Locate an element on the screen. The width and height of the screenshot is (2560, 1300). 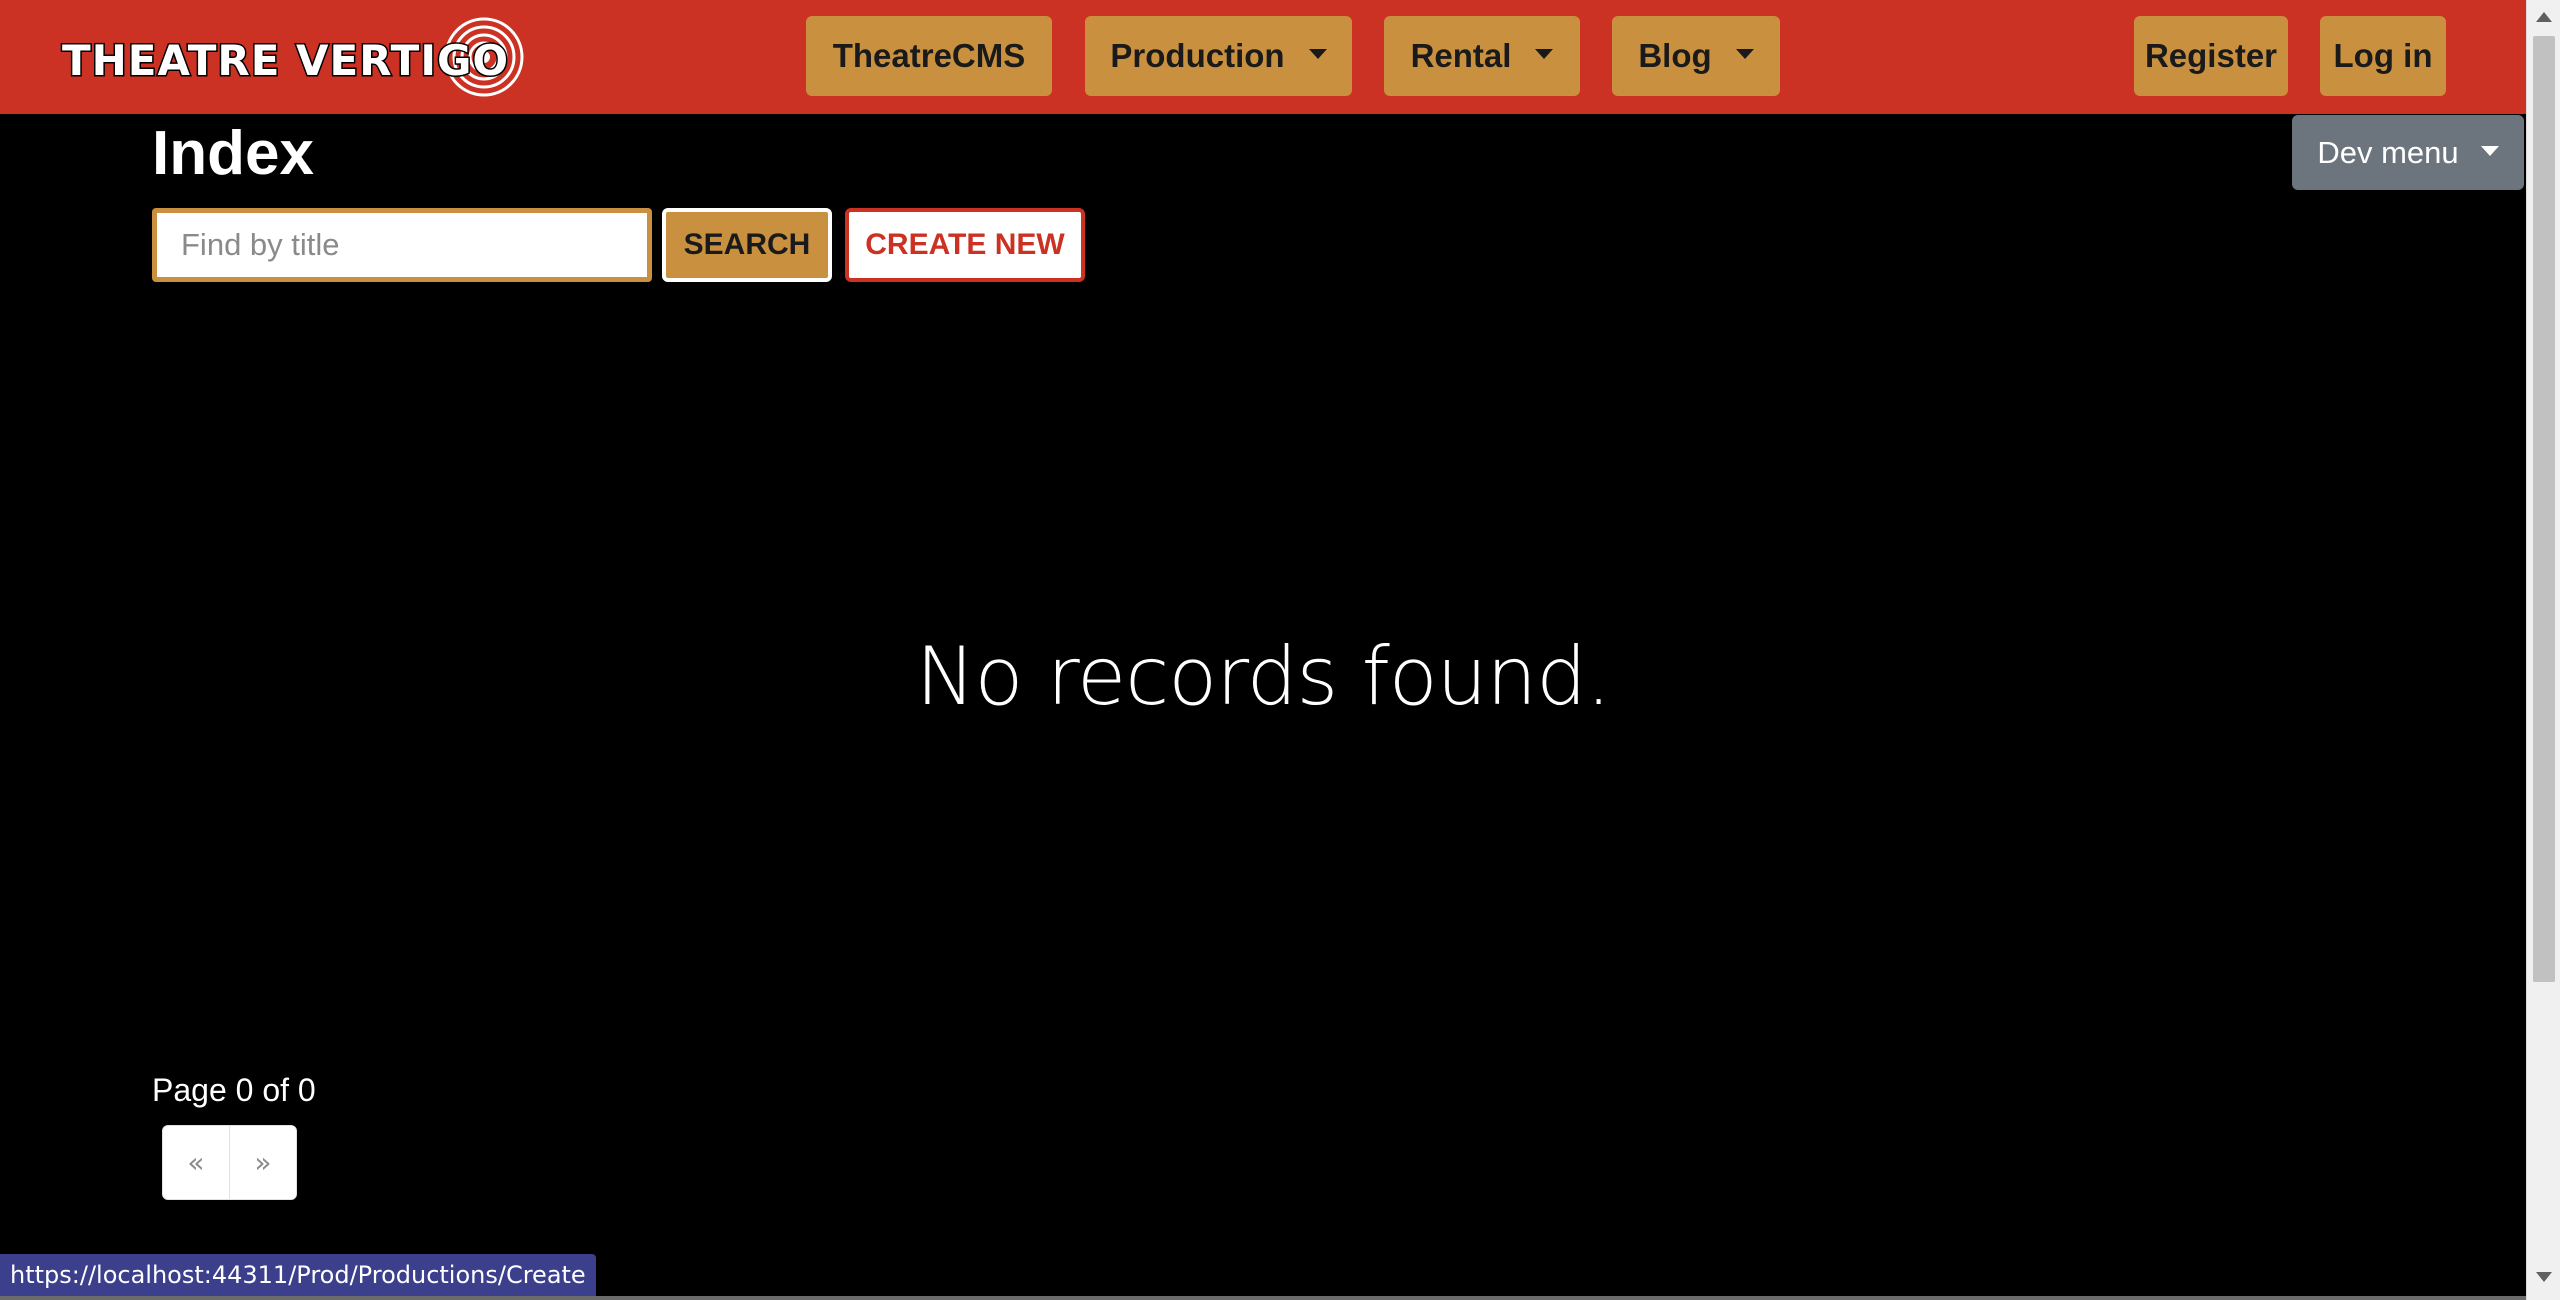
dev-menu-dropdown: Dev menu is located at coordinates (2408, 152).